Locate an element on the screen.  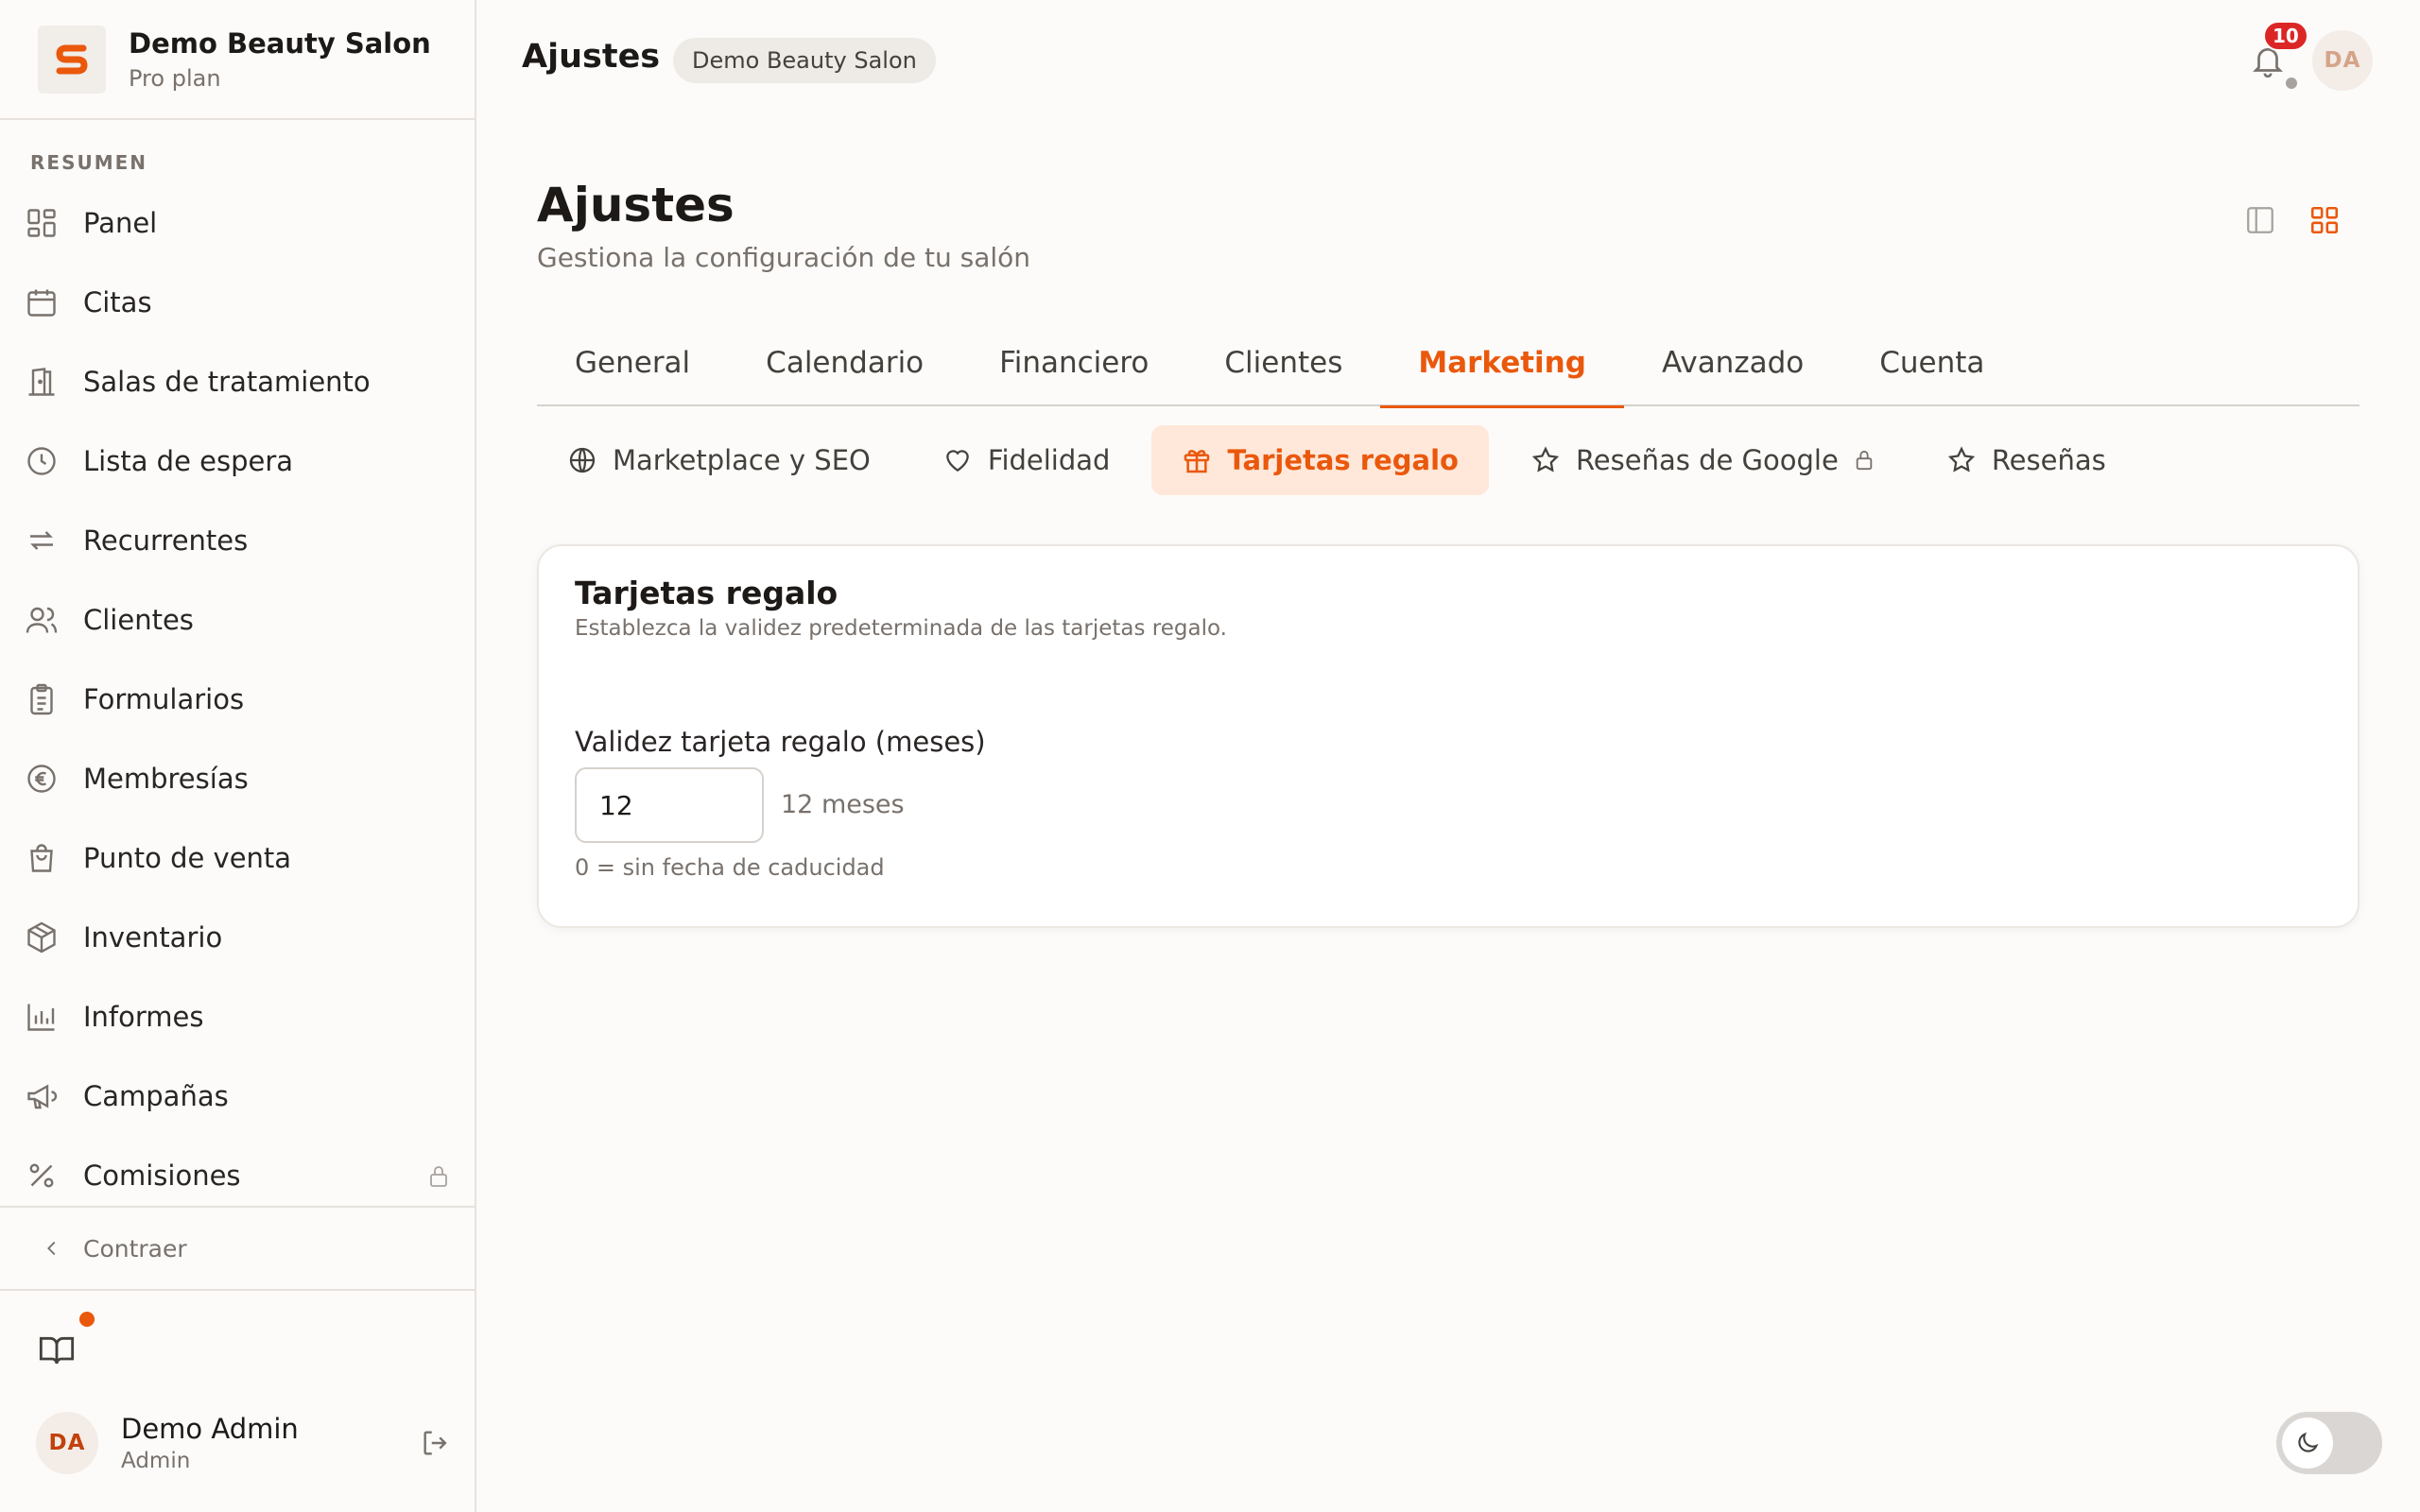
box-icon is located at coordinates (41, 937).